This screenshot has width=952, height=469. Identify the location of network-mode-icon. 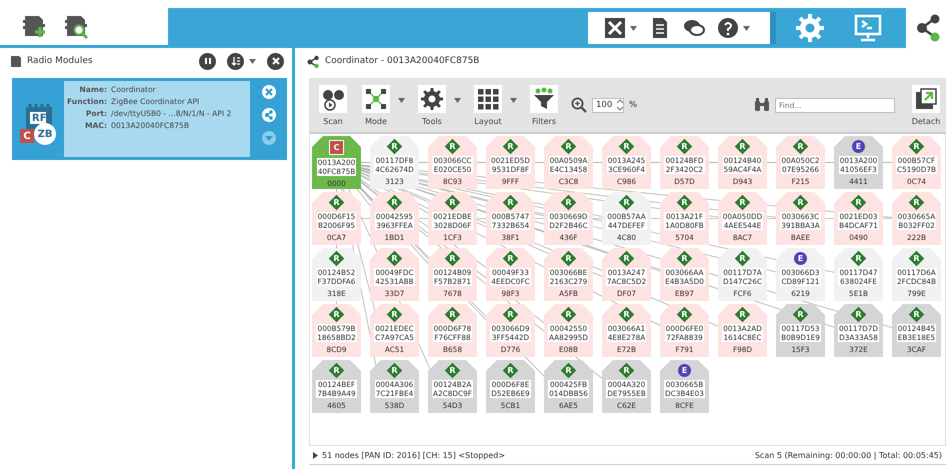
(376, 98).